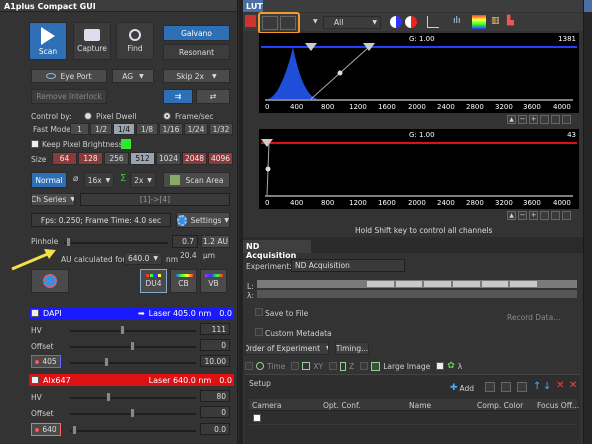 The height and width of the screenshot is (444, 592). Describe the element at coordinates (132, 346) in the screenshot. I see `dapi-offset-slider-thumb` at that location.